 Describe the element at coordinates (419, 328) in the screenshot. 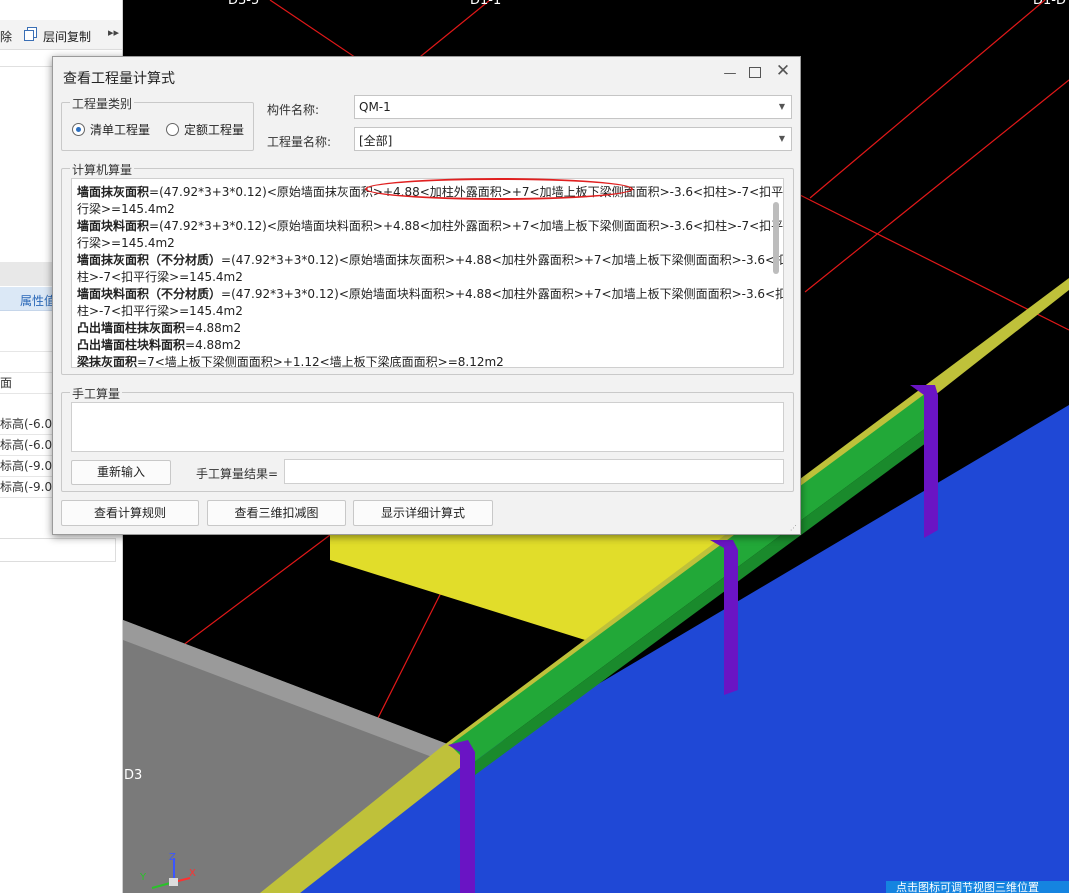

I see `formula-line: 凸出墙面柱抹灰面积=4.88m2` at that location.